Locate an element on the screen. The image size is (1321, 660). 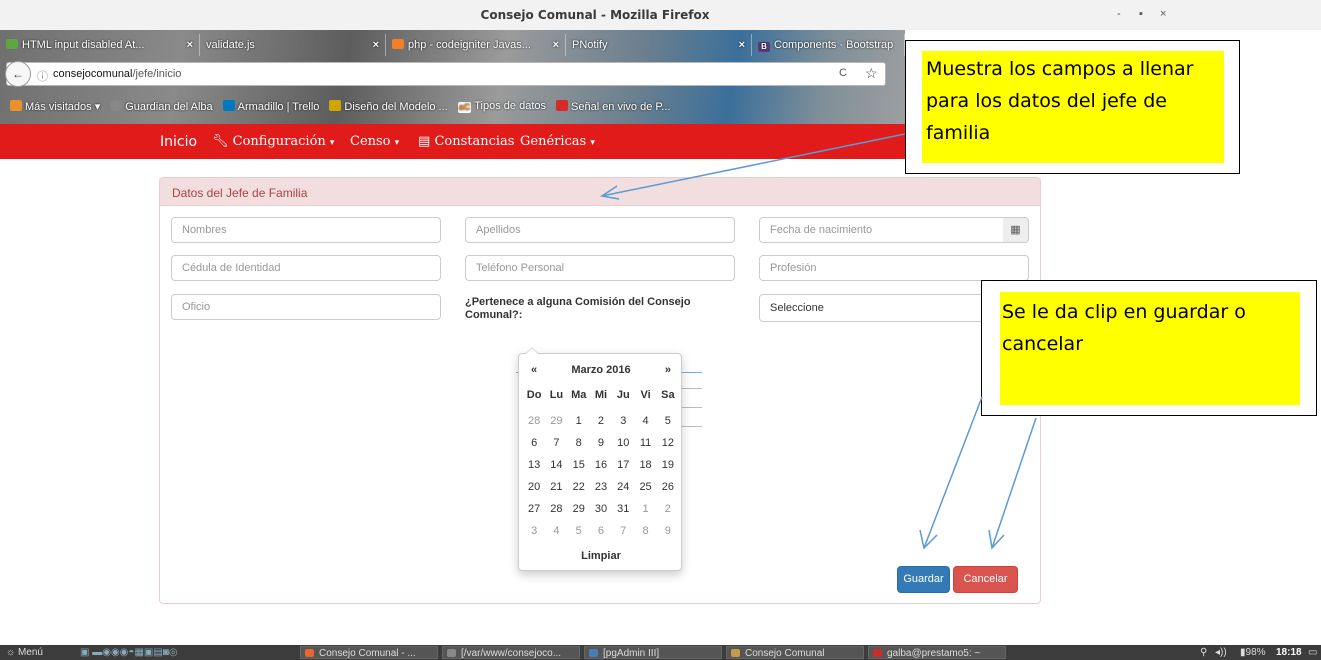
calendar-icon: ▦ is located at coordinates (1016, 230).